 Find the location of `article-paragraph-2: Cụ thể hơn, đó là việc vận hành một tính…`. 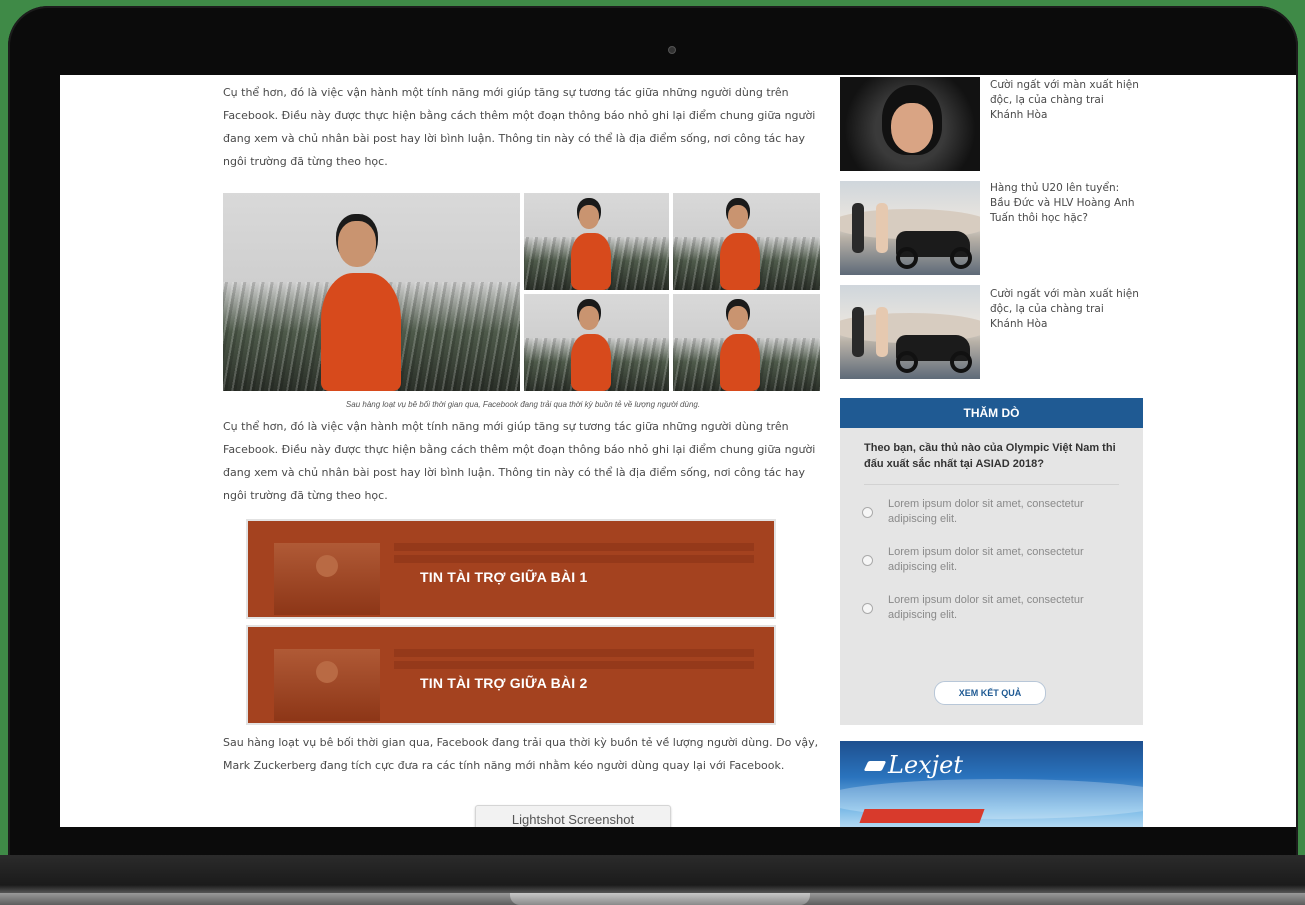

article-paragraph-2: Cụ thể hơn, đó là việc vận hành một tính… is located at coordinates (519, 461).